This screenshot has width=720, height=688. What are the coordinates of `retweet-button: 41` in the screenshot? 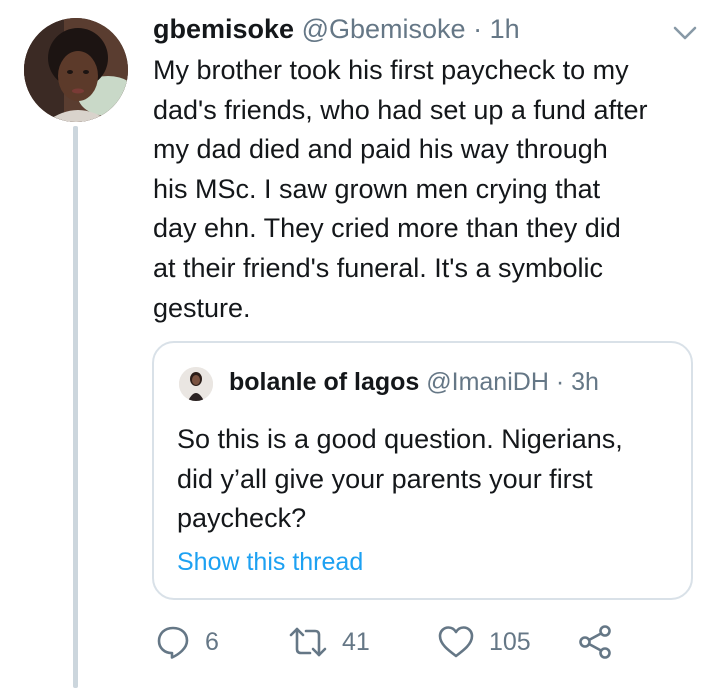 It's located at (329, 642).